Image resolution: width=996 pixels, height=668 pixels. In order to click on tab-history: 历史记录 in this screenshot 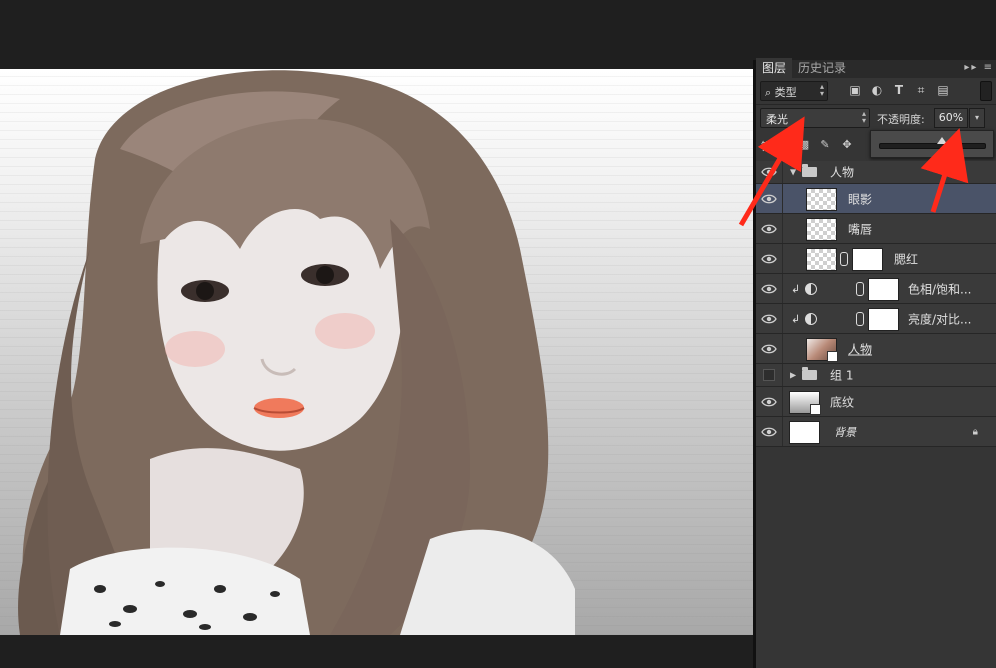, I will do `click(822, 68)`.